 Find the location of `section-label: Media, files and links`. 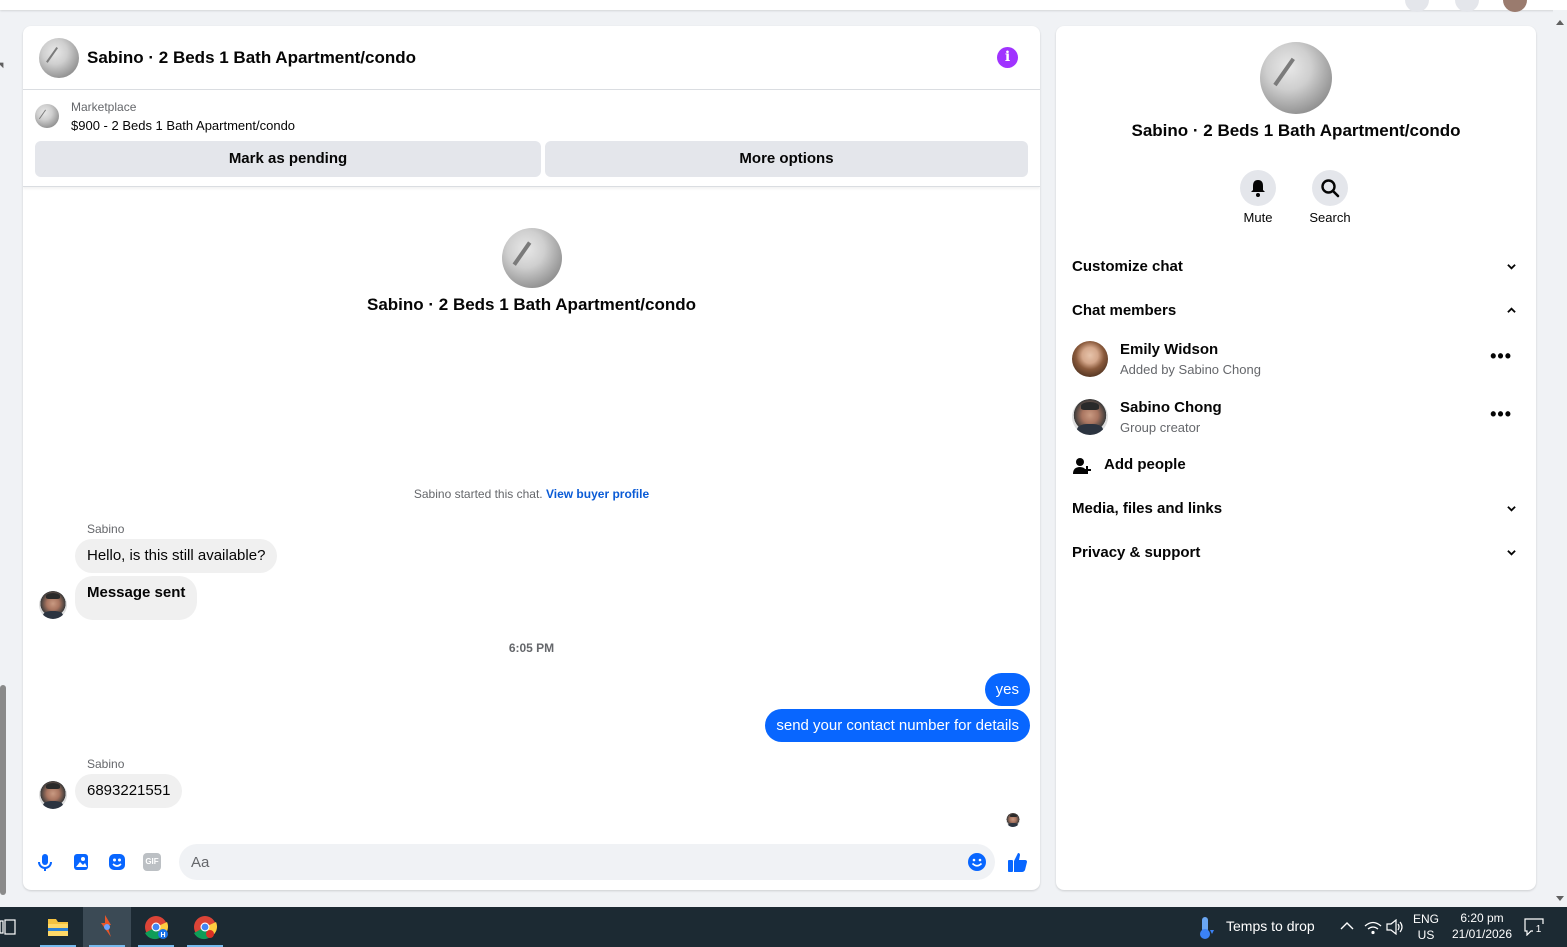

section-label: Media, files and links is located at coordinates (1147, 508).